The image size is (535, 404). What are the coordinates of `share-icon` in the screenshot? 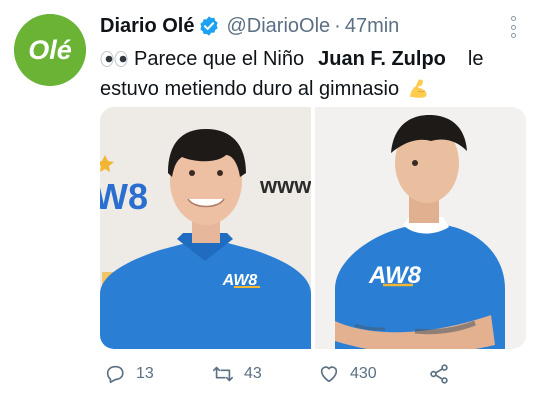 It's located at (439, 374).